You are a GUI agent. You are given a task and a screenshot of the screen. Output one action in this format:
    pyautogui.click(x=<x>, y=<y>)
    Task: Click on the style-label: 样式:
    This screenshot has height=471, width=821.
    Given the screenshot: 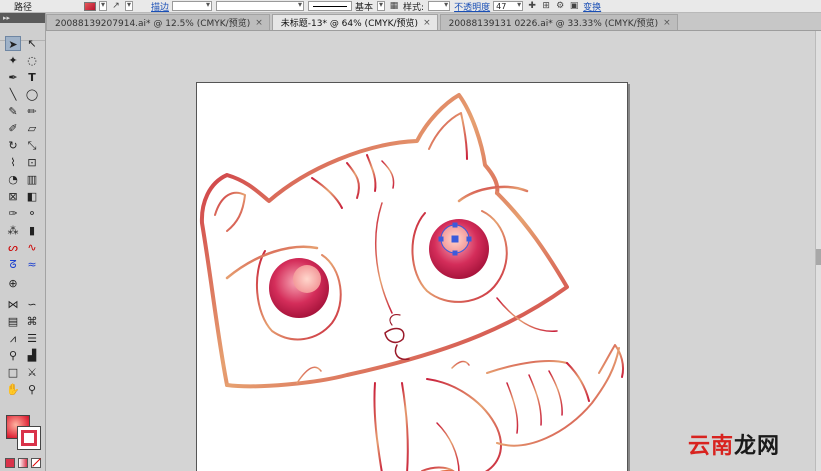 What is the action you would take?
    pyautogui.click(x=414, y=7)
    